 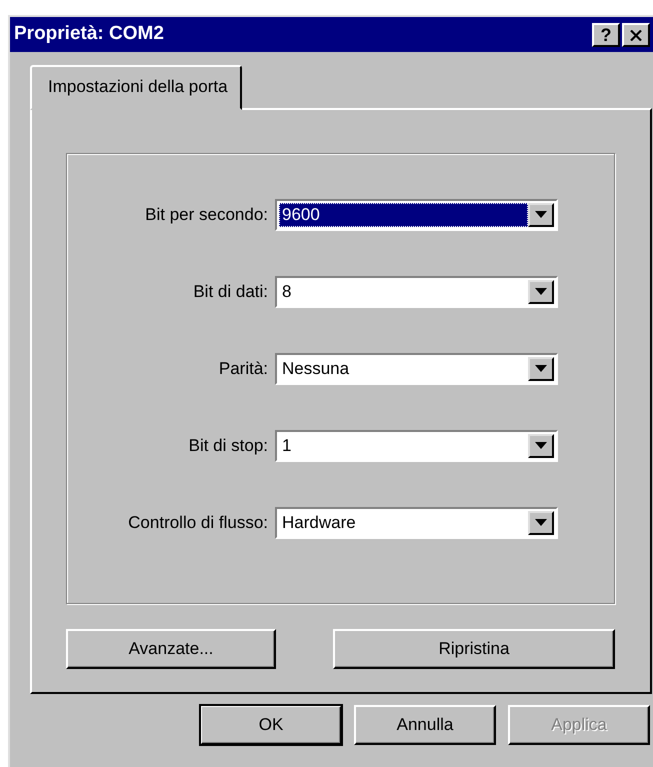 I want to click on dropdown-field: Nessuna, so click(x=416, y=368).